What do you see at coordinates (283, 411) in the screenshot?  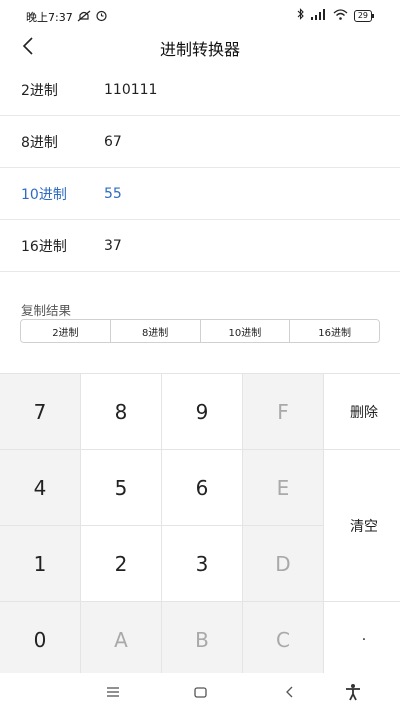 I see `key-f: F` at bounding box center [283, 411].